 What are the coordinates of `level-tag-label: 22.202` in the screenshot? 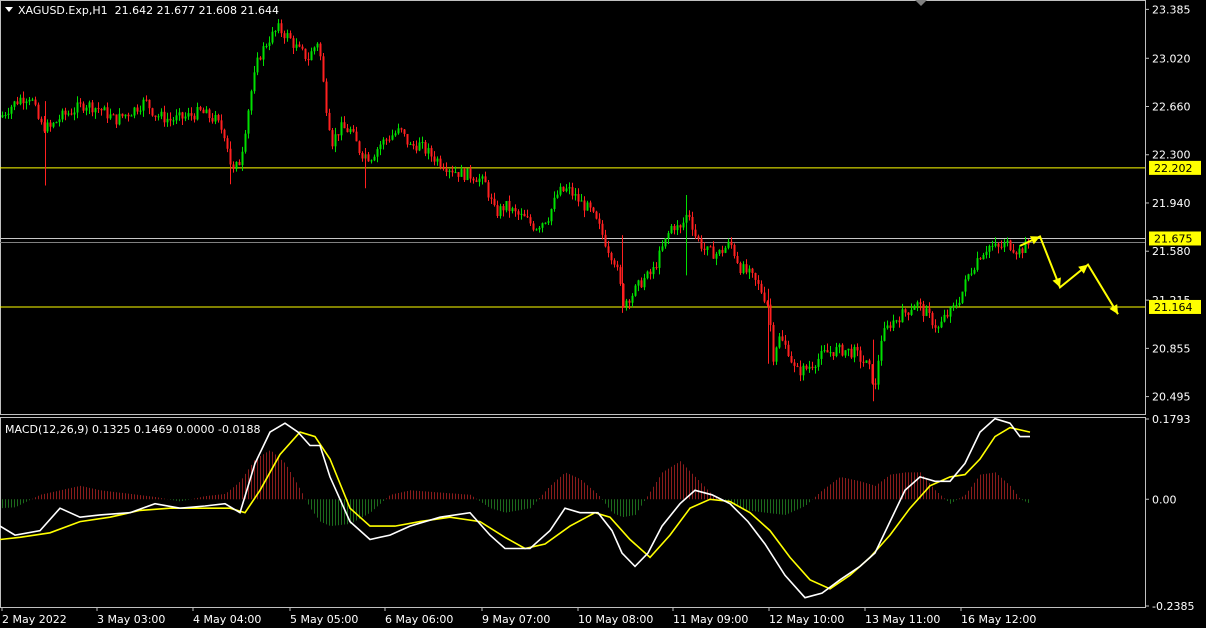 It's located at (1173, 168).